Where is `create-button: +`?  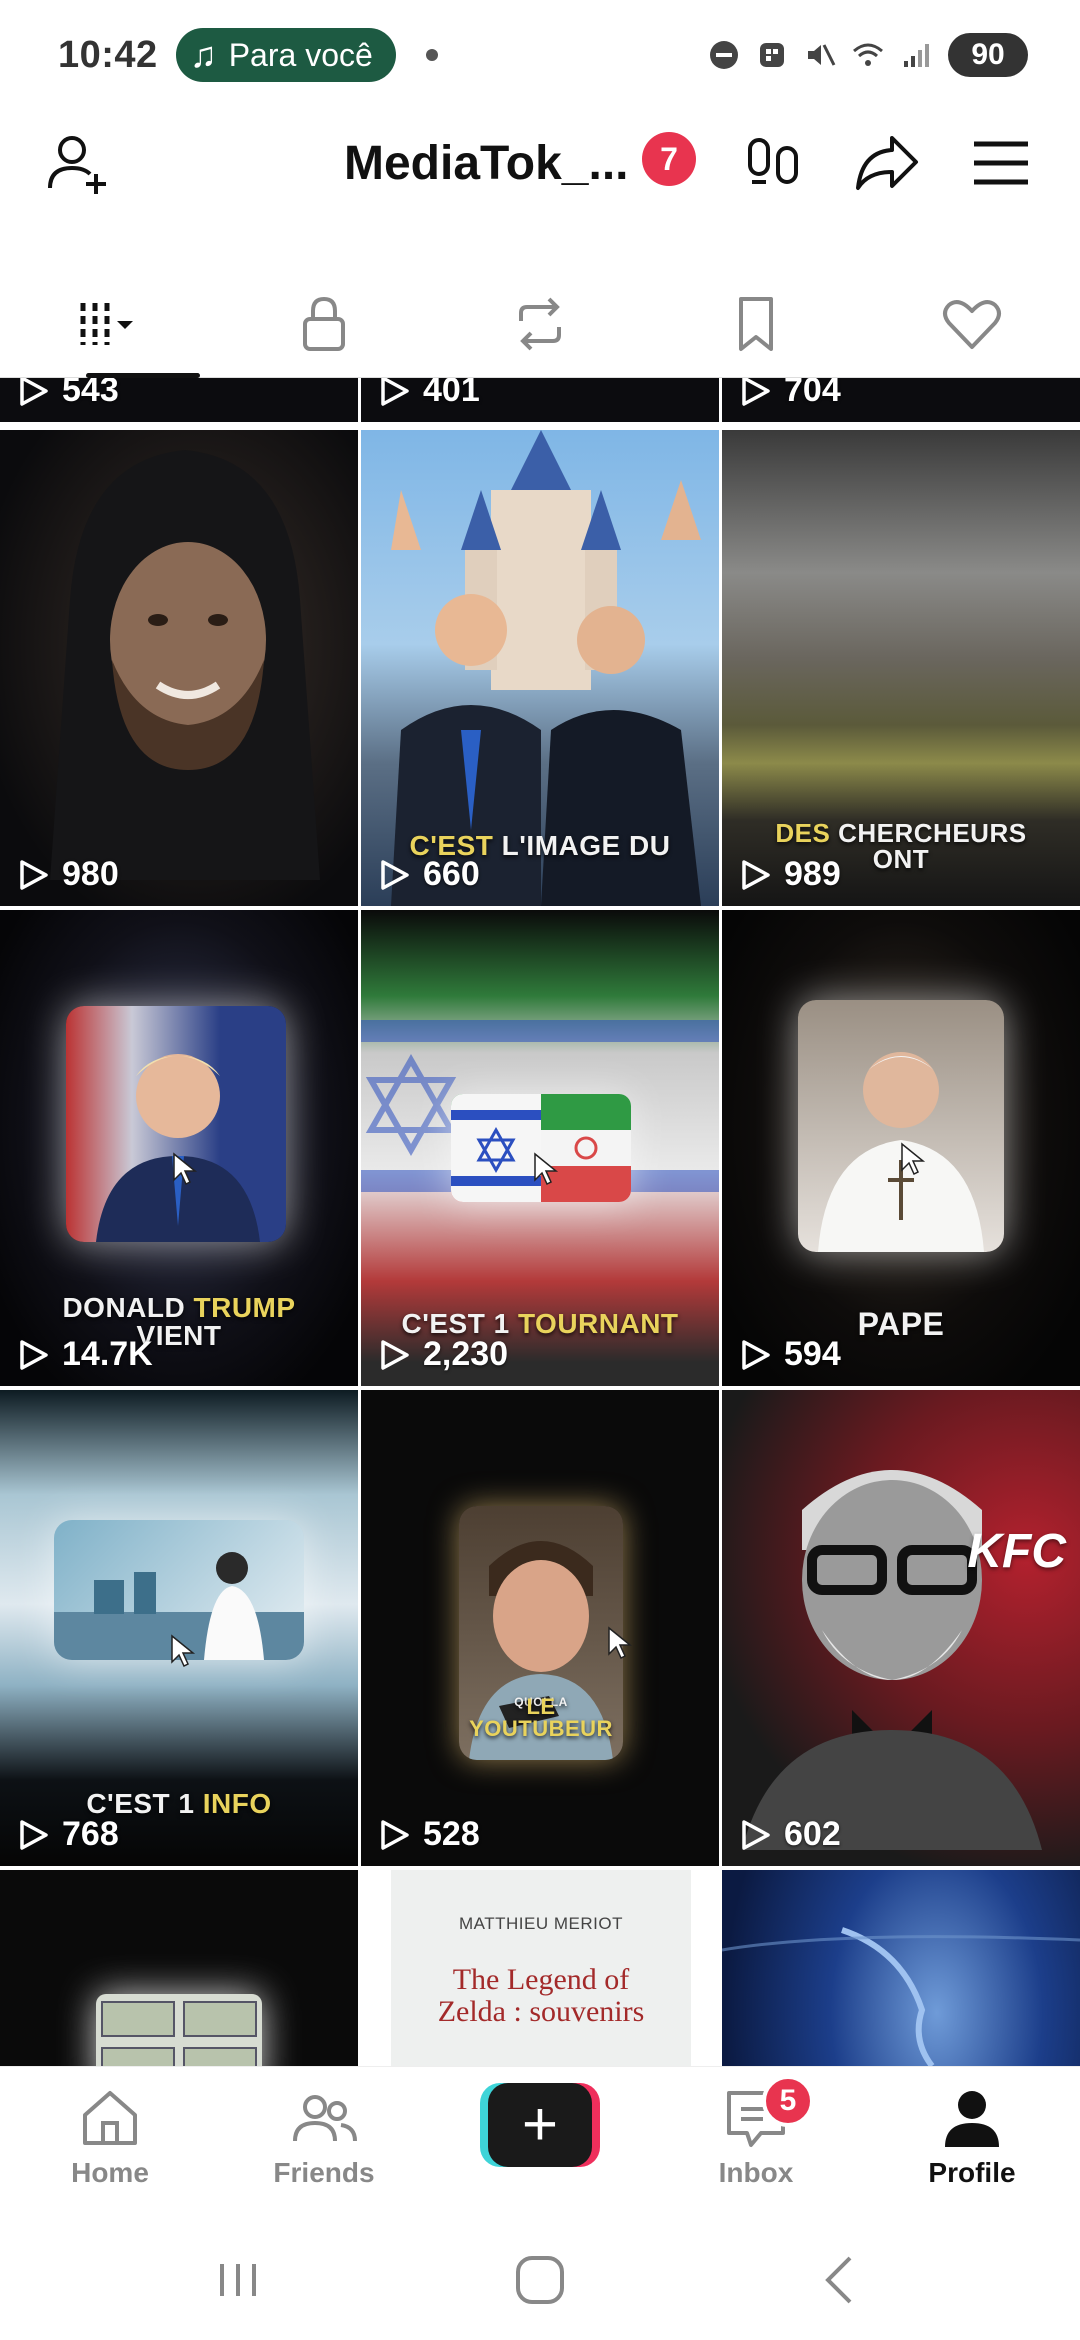 create-button: + is located at coordinates (540, 2125).